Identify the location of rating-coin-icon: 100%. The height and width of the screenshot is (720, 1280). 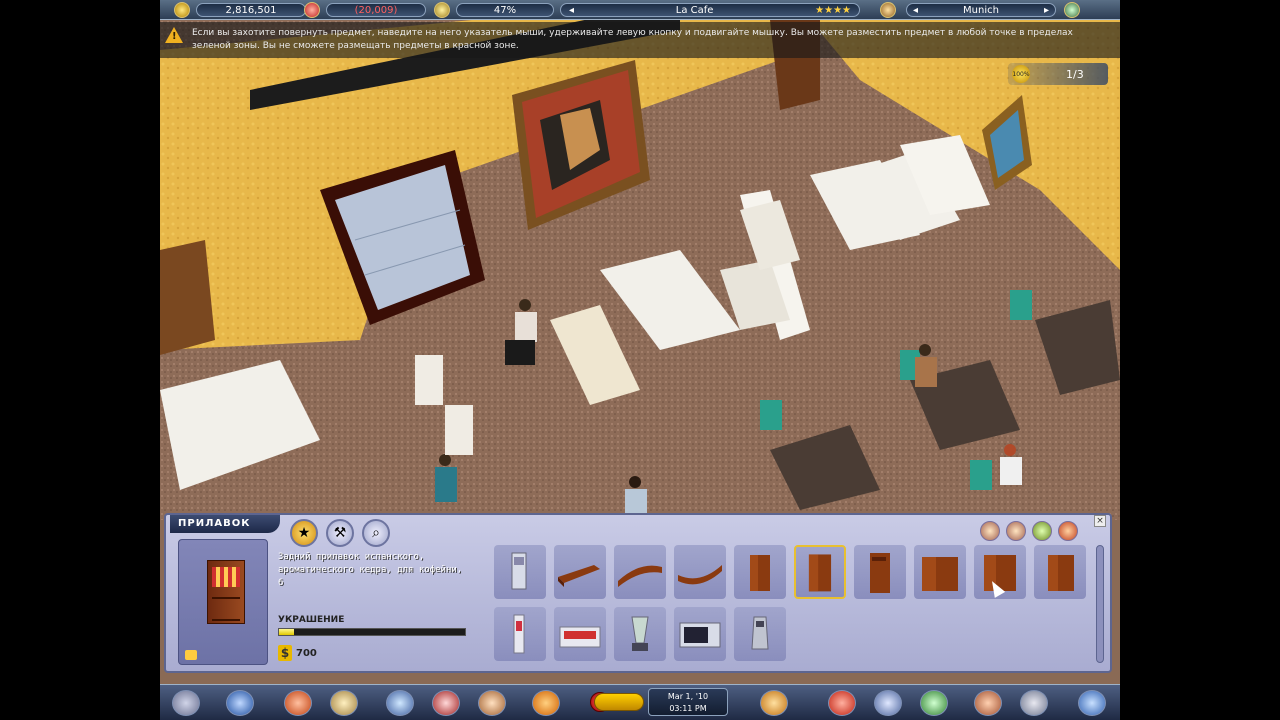
(1021, 74).